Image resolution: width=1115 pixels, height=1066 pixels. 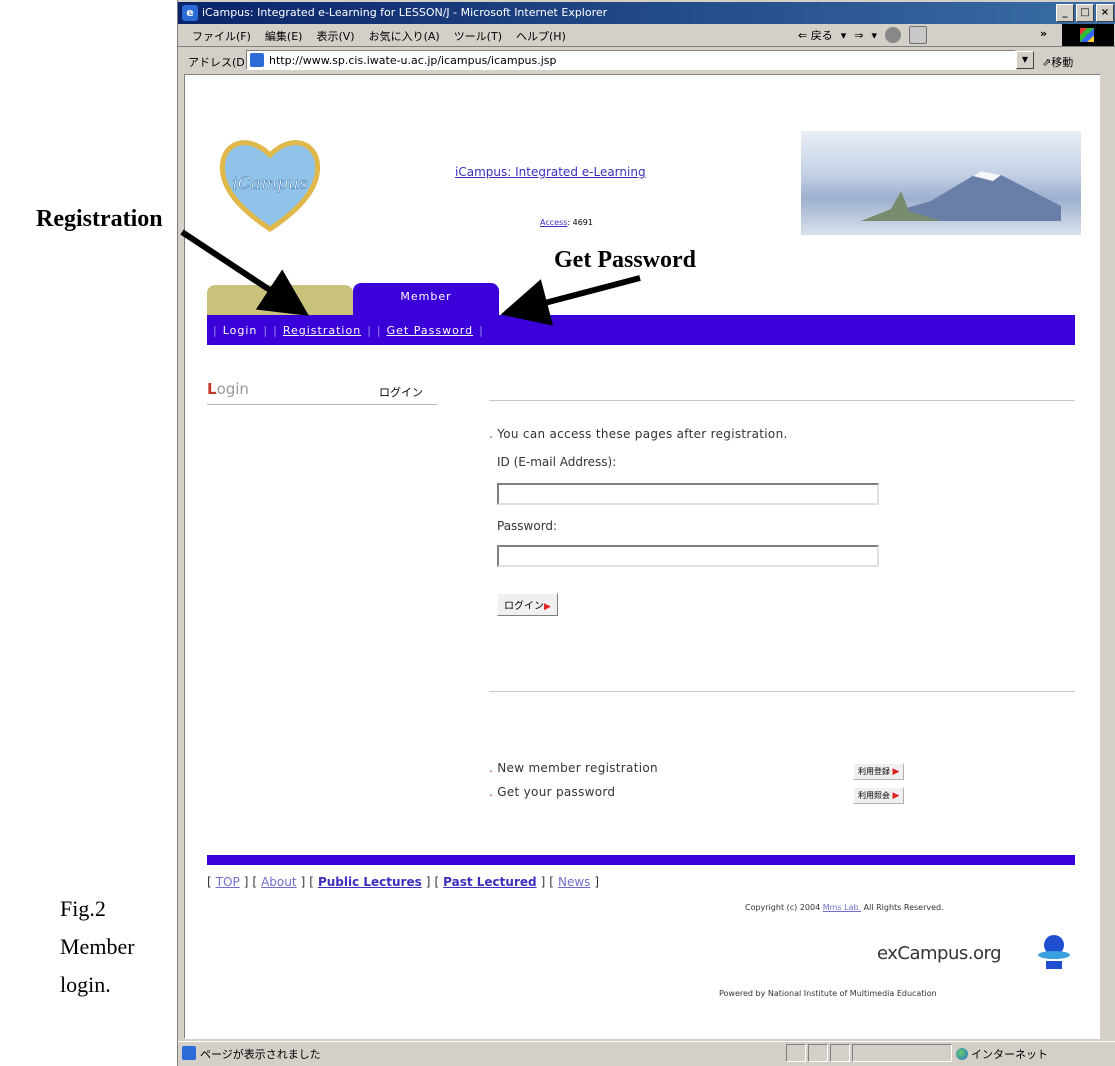 What do you see at coordinates (240, 330) in the screenshot?
I see `subnav-login: Login` at bounding box center [240, 330].